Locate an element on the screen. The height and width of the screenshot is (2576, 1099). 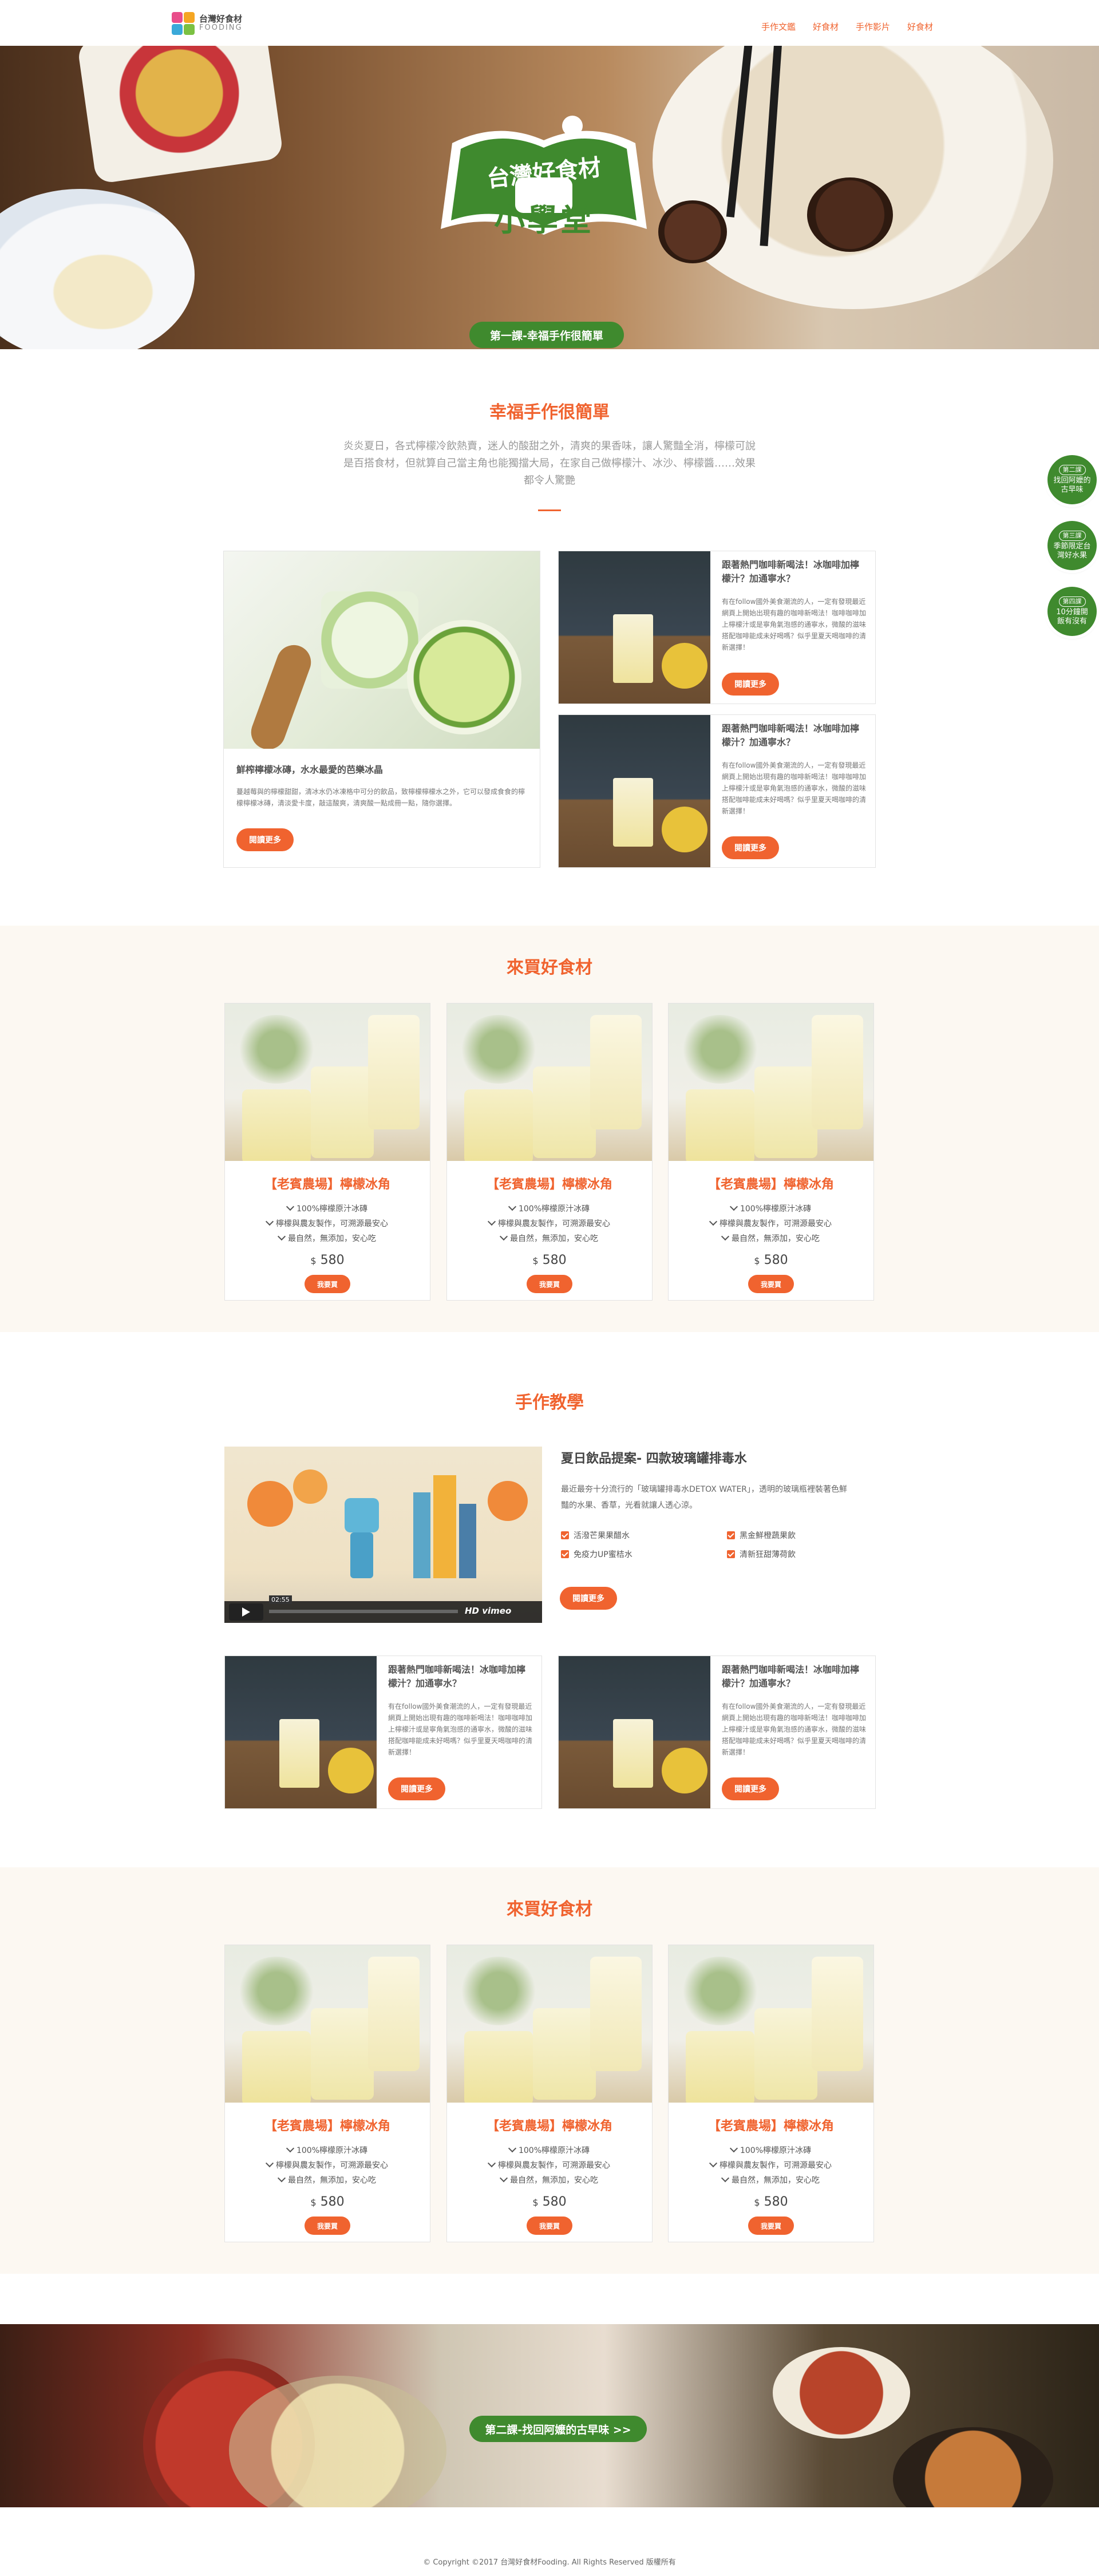
side-nav-lesson-3: 第三課 季節限定台灣好水果 is located at coordinates (1072, 545).